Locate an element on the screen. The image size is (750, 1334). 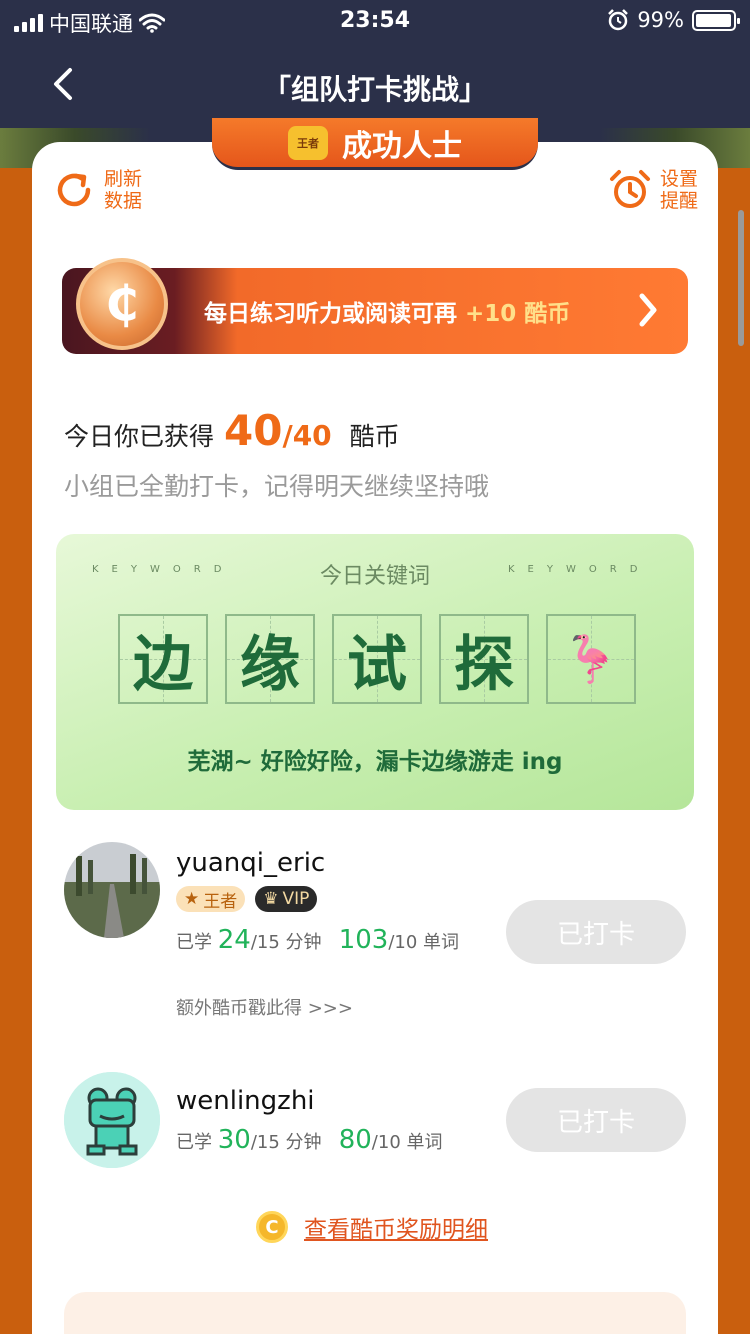
earned-prefix: 今日你已获得 is located at coordinates (139, 436).